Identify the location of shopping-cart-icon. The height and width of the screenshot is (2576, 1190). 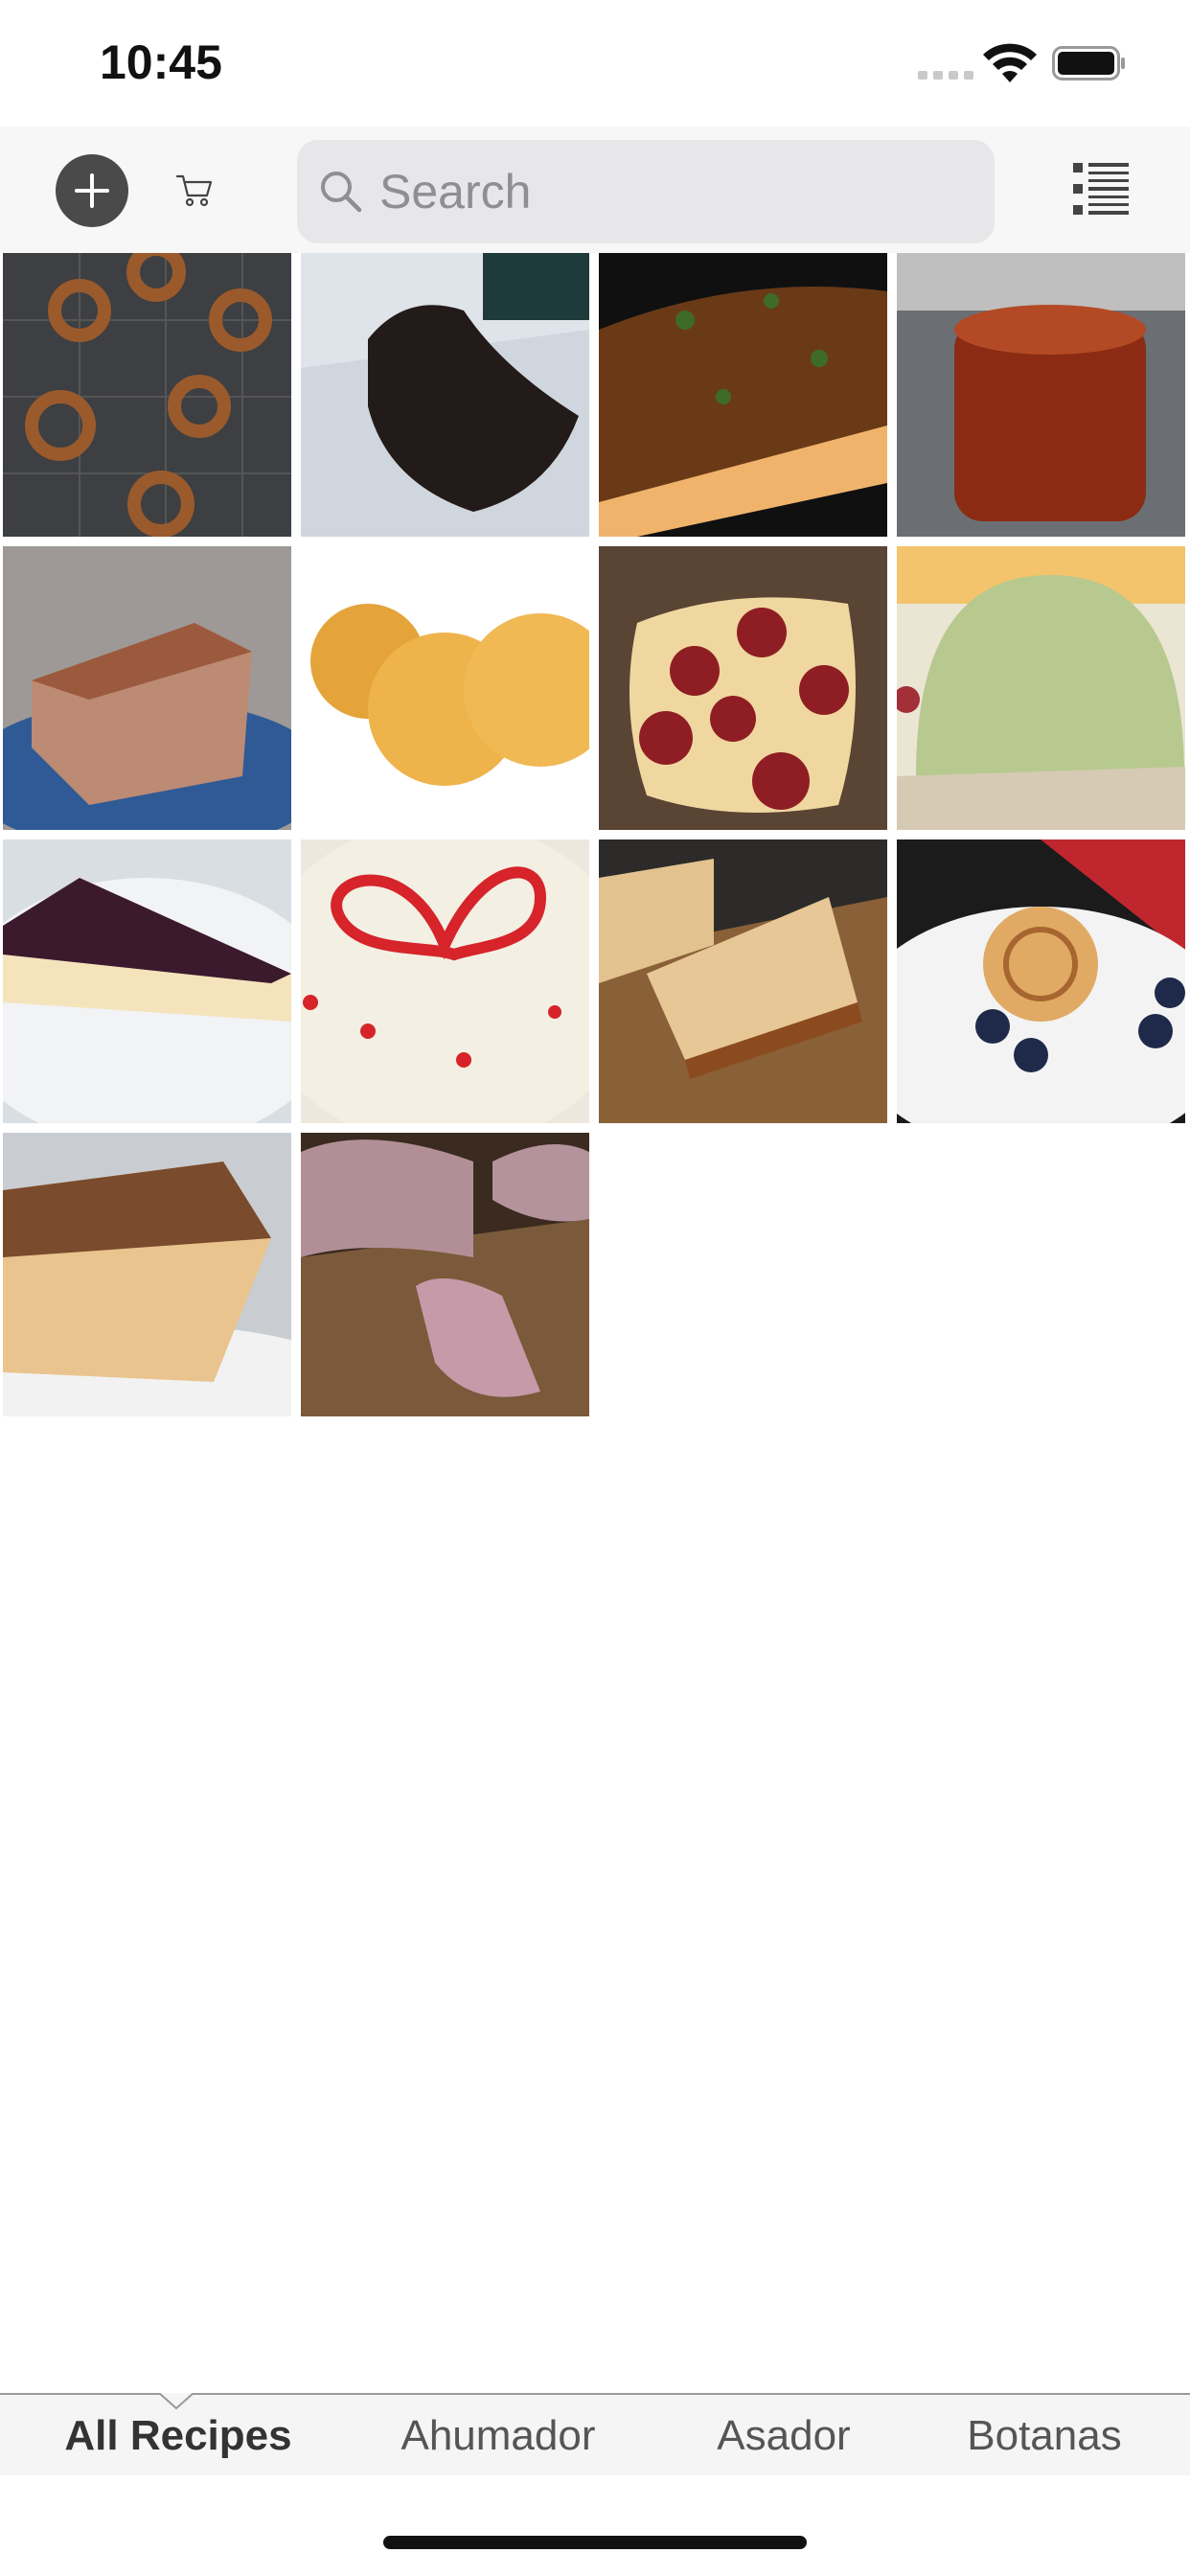
(195, 190).